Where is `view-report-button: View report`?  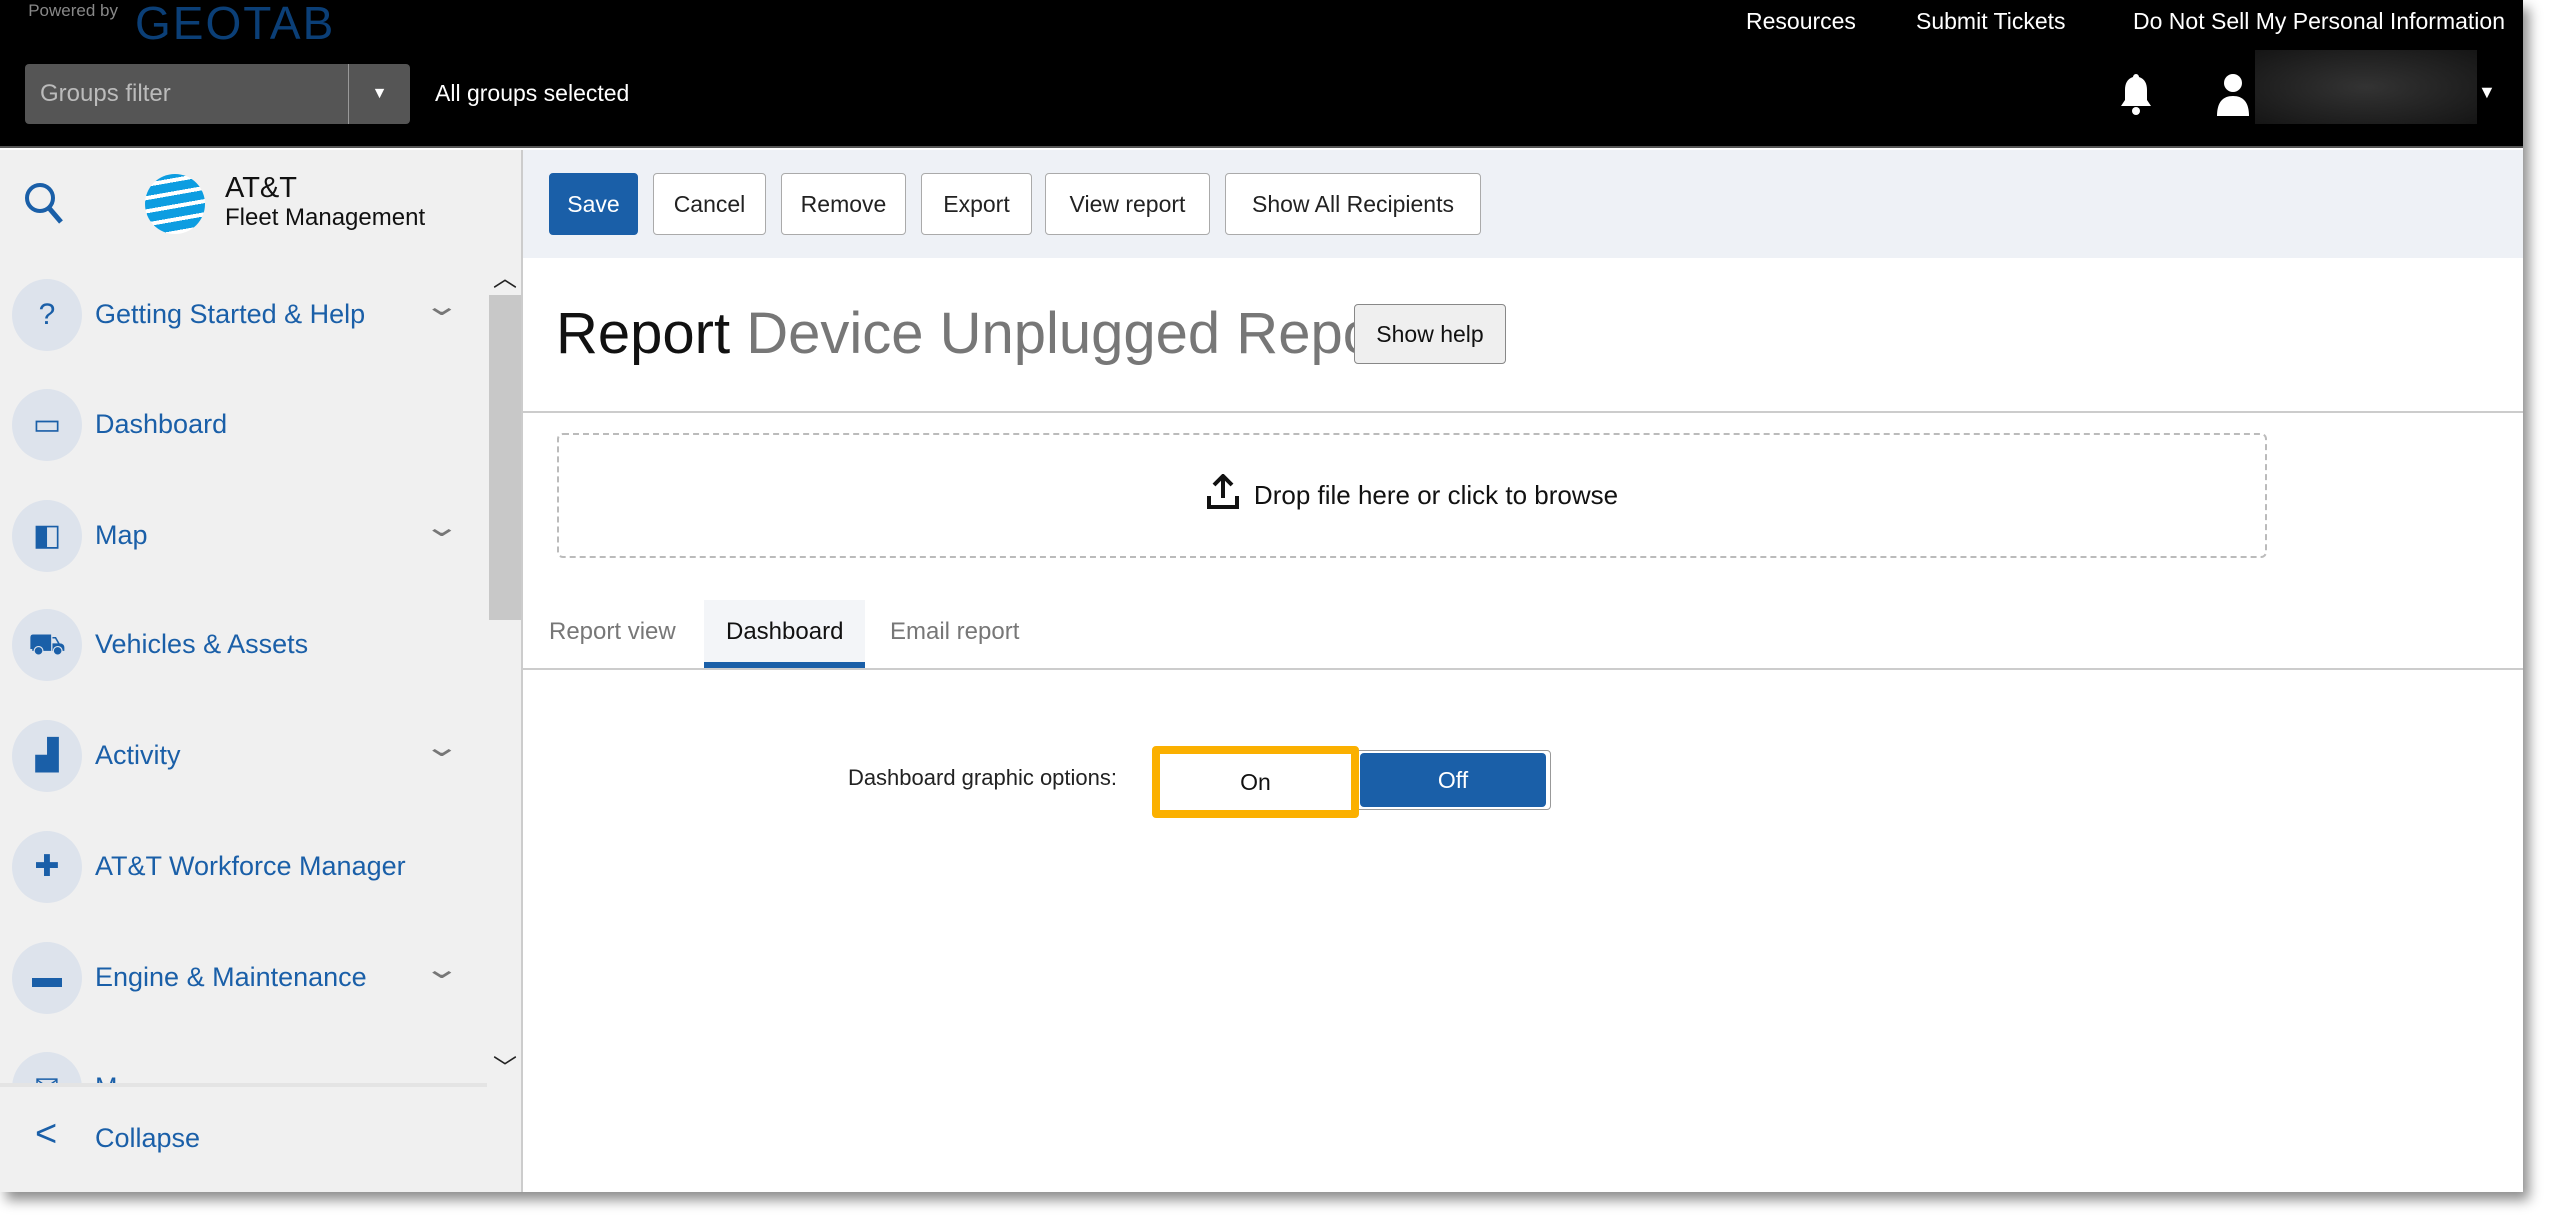 view-report-button: View report is located at coordinates (1127, 204).